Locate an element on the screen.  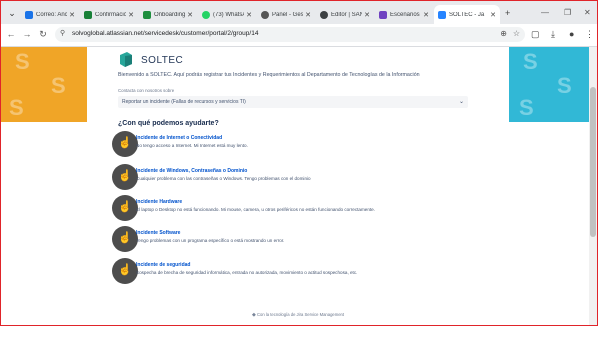
tab-label: Escenarios – is located at coordinates (405, 14).